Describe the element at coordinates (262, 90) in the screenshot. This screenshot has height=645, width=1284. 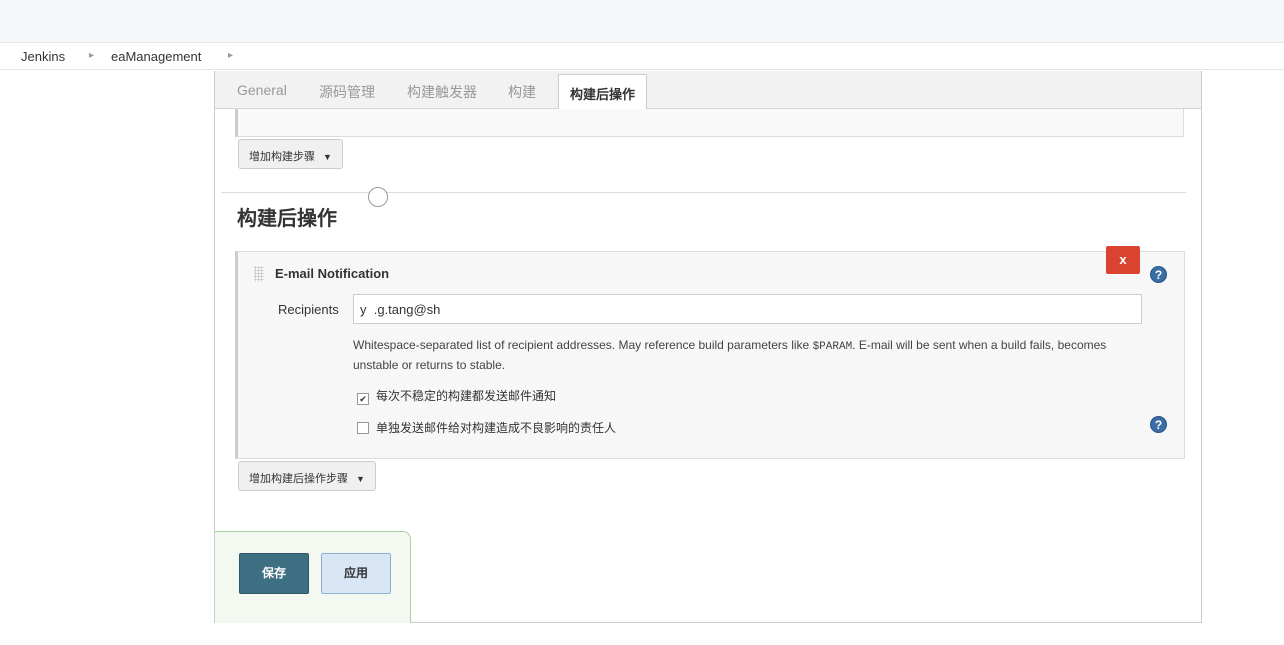
I see `tab-general: General` at that location.